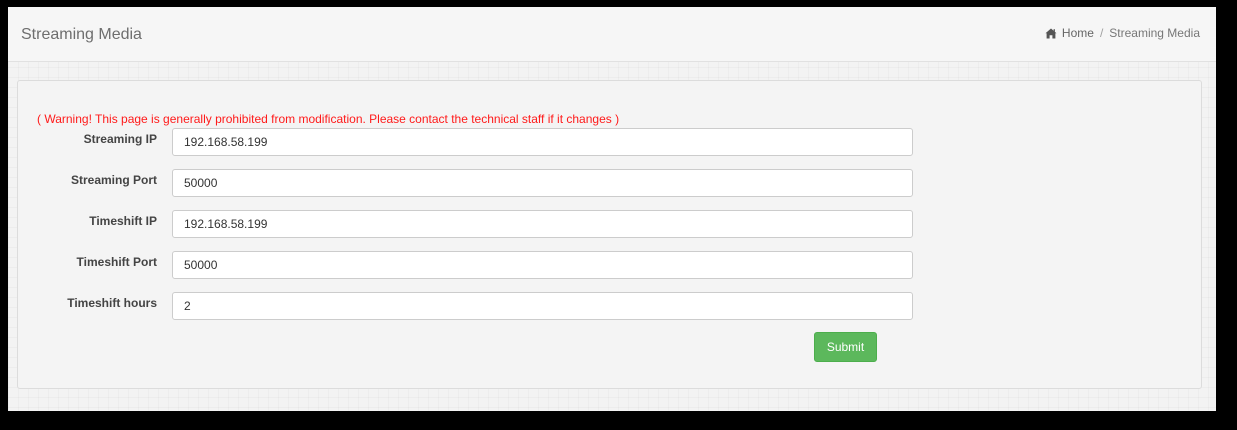 The width and height of the screenshot is (1237, 430). I want to click on form-row-timeshift-port: Timeshift Port, so click(468, 265).